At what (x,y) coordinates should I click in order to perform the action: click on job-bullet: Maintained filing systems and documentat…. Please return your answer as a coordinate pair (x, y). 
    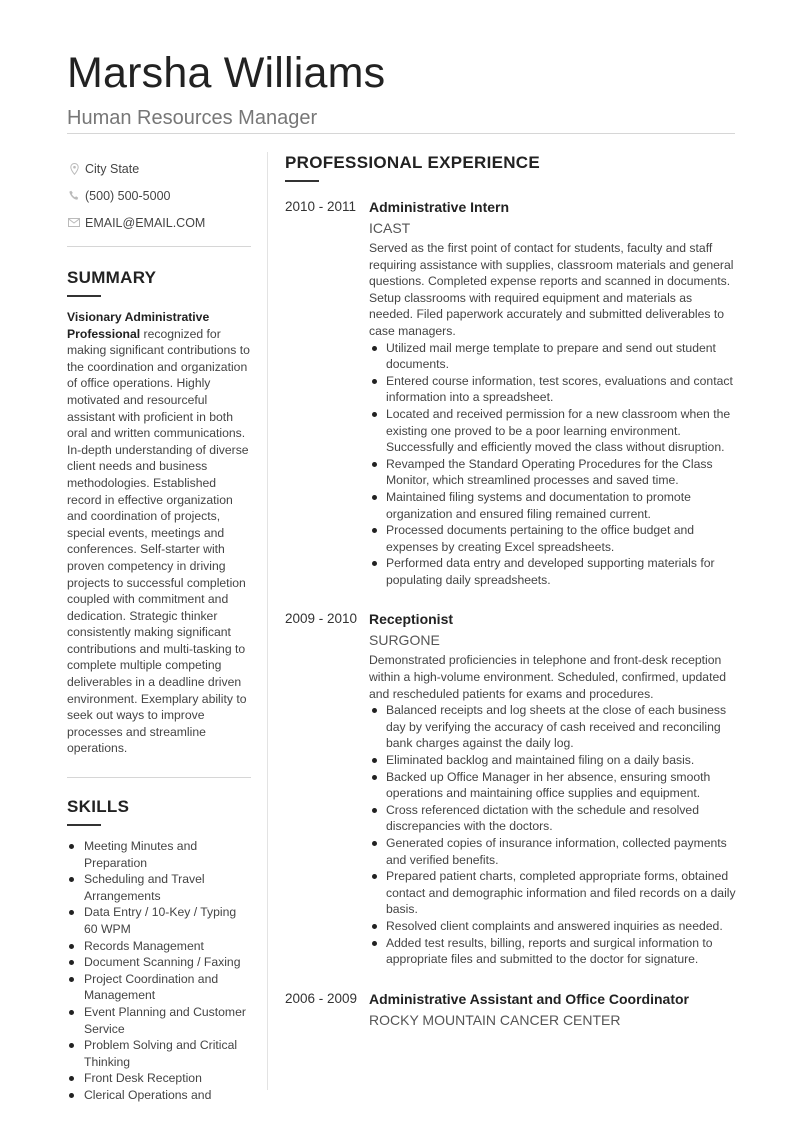
    Looking at the image, I should click on (554, 505).